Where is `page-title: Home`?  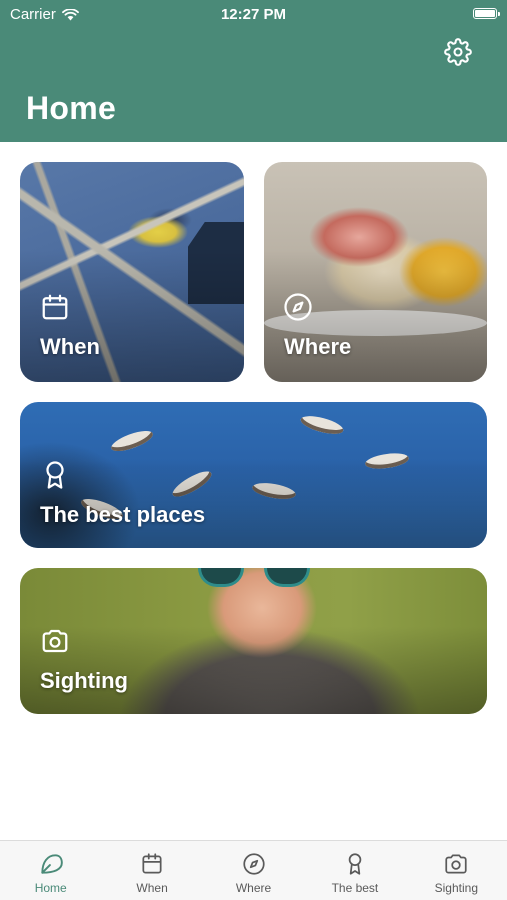 page-title: Home is located at coordinates (71, 108).